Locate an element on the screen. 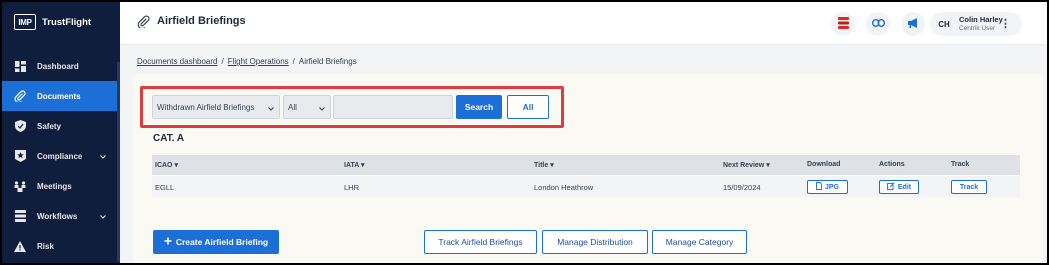  brand-name: TrustFlight is located at coordinates (67, 22).